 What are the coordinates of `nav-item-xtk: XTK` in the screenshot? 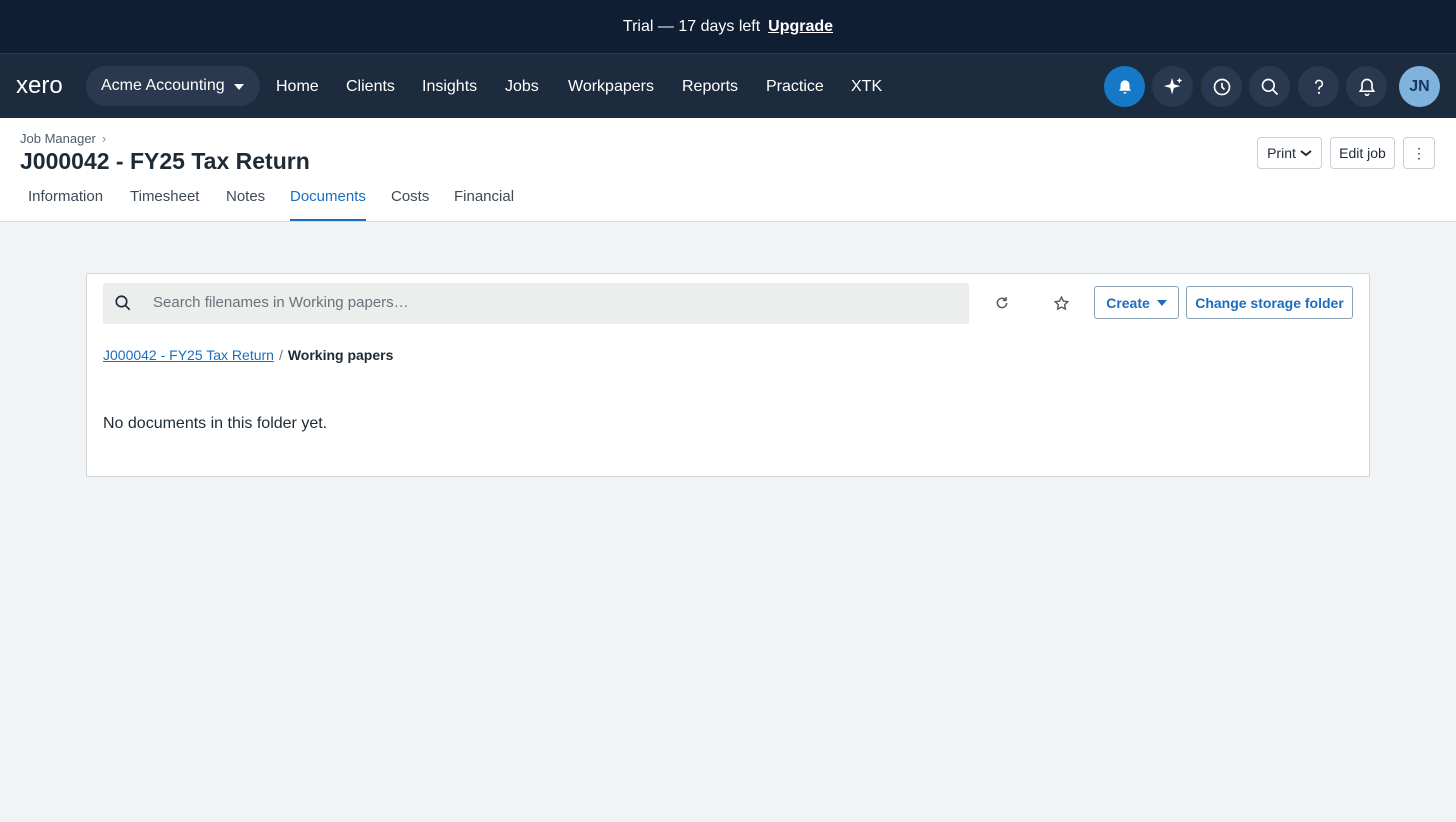 It's located at (866, 86).